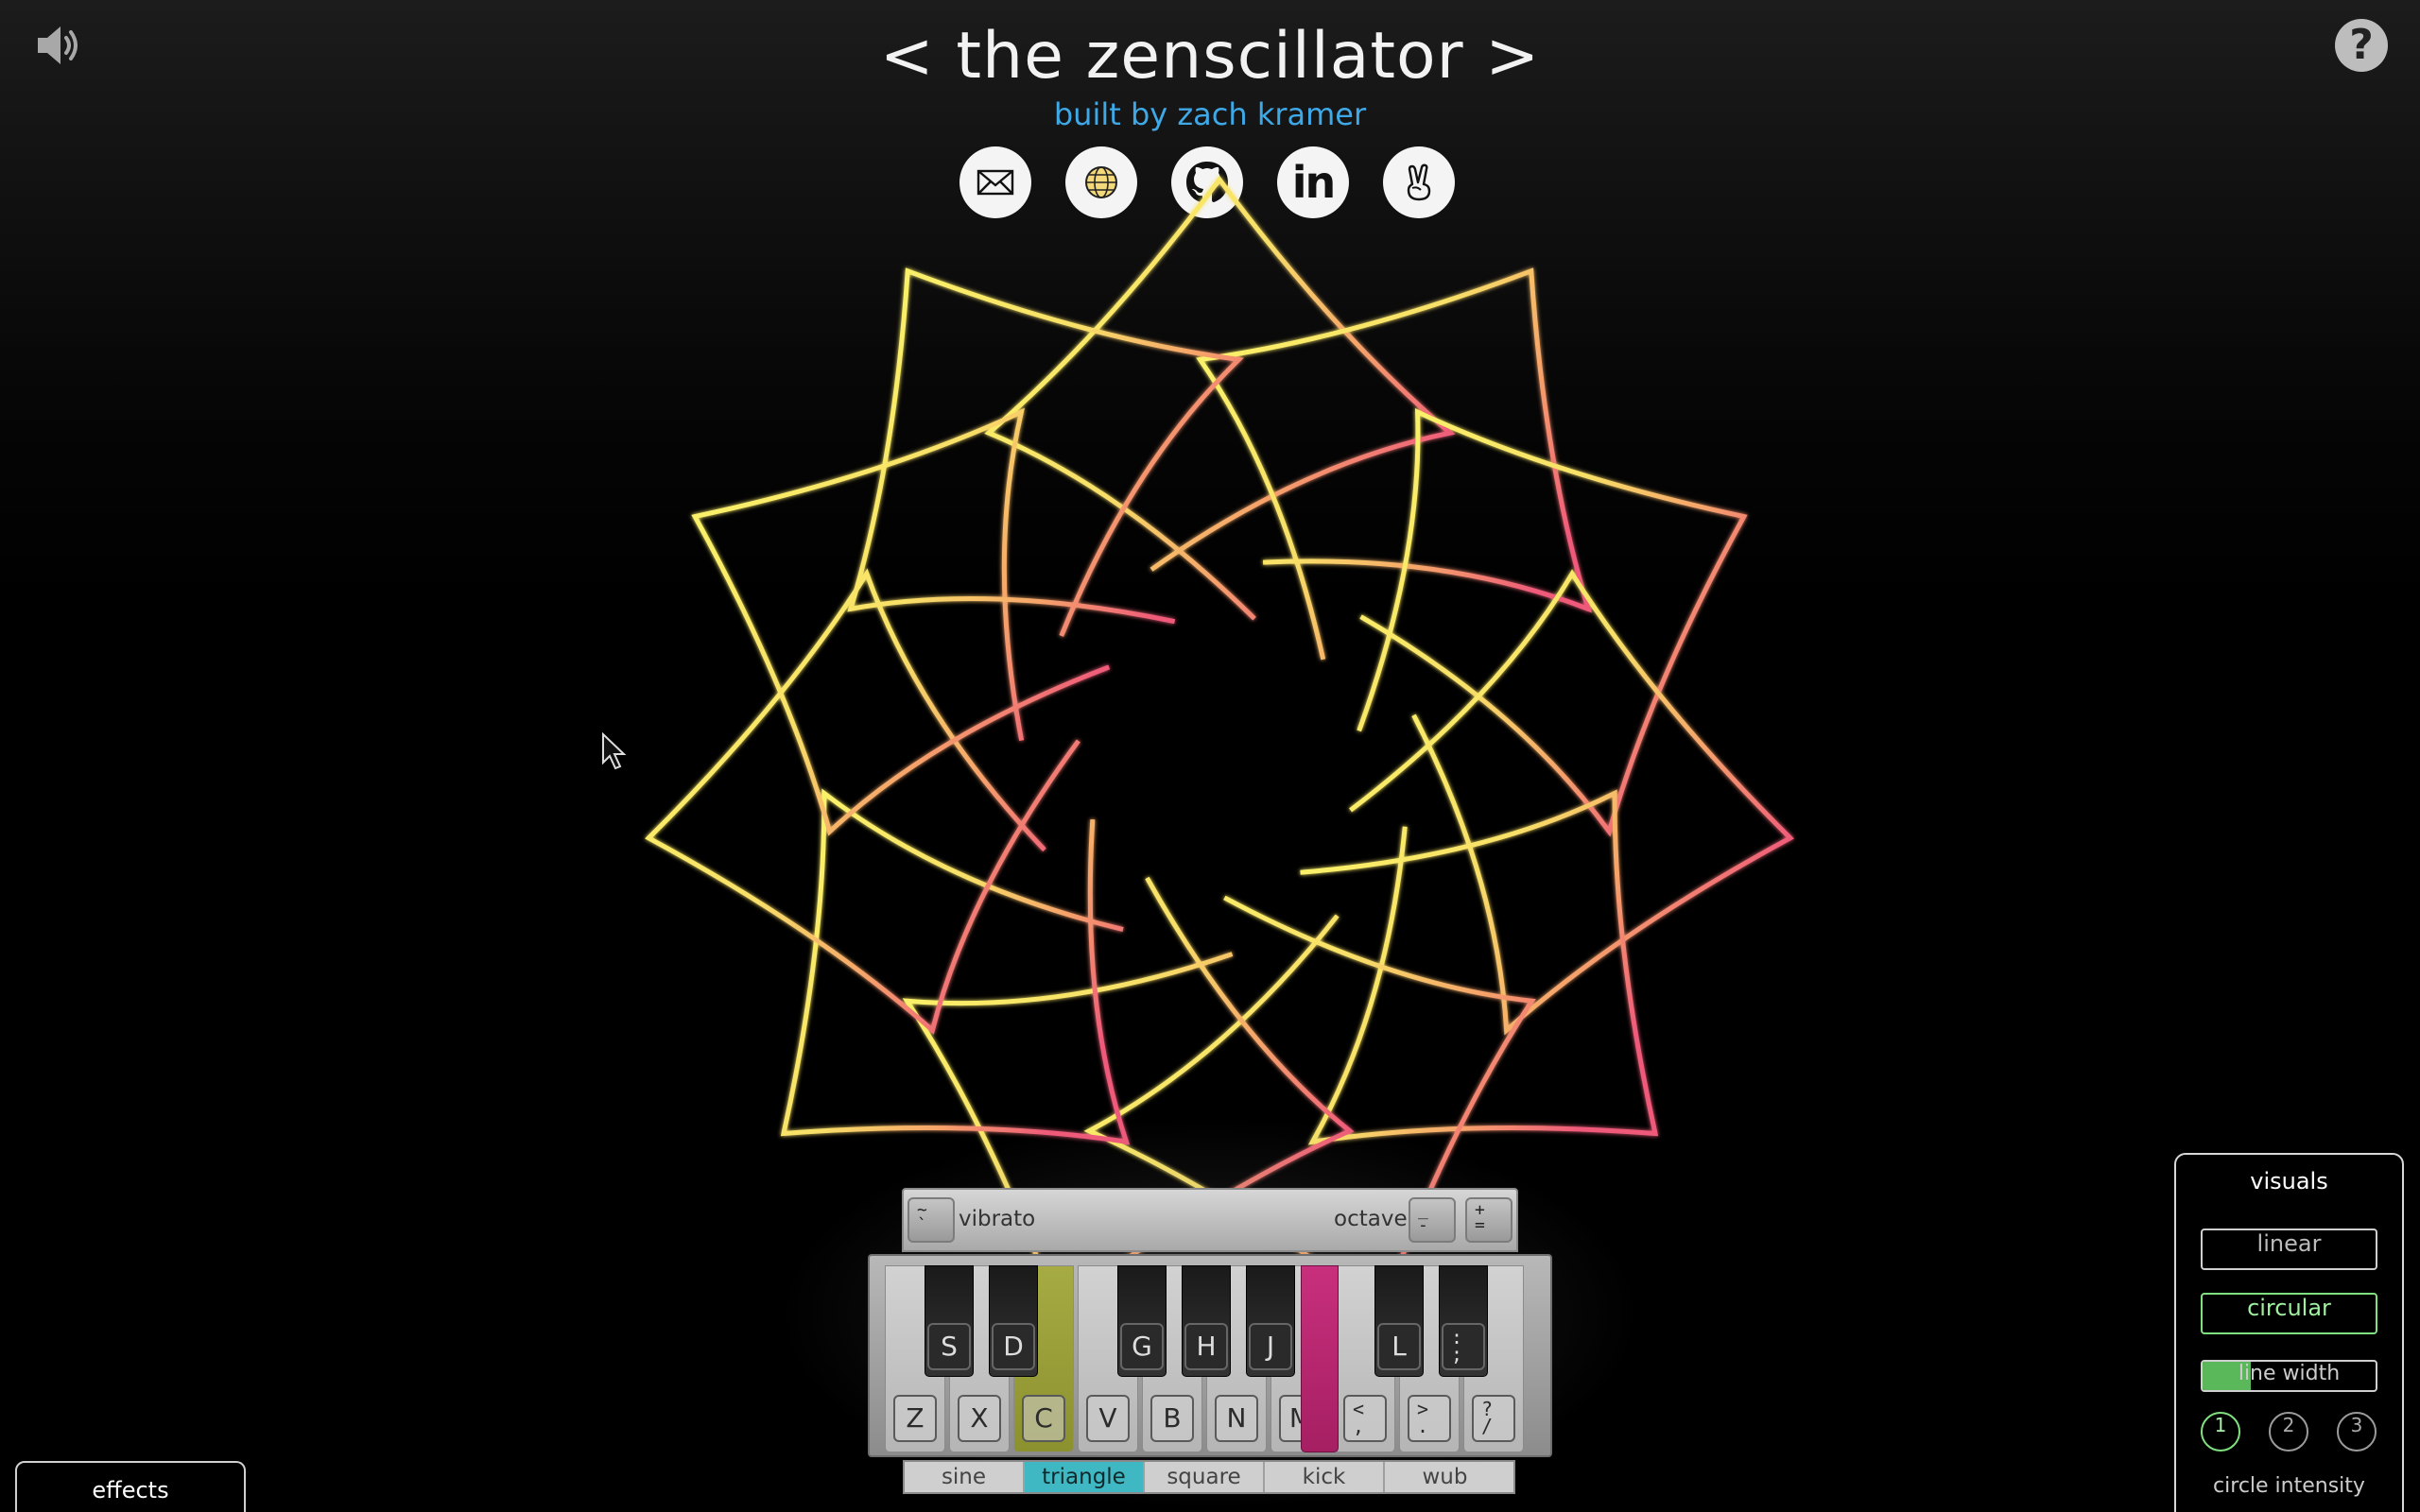 Image resolution: width=2420 pixels, height=1512 pixels. What do you see at coordinates (1043, 1418) in the screenshot?
I see `key-label: C` at bounding box center [1043, 1418].